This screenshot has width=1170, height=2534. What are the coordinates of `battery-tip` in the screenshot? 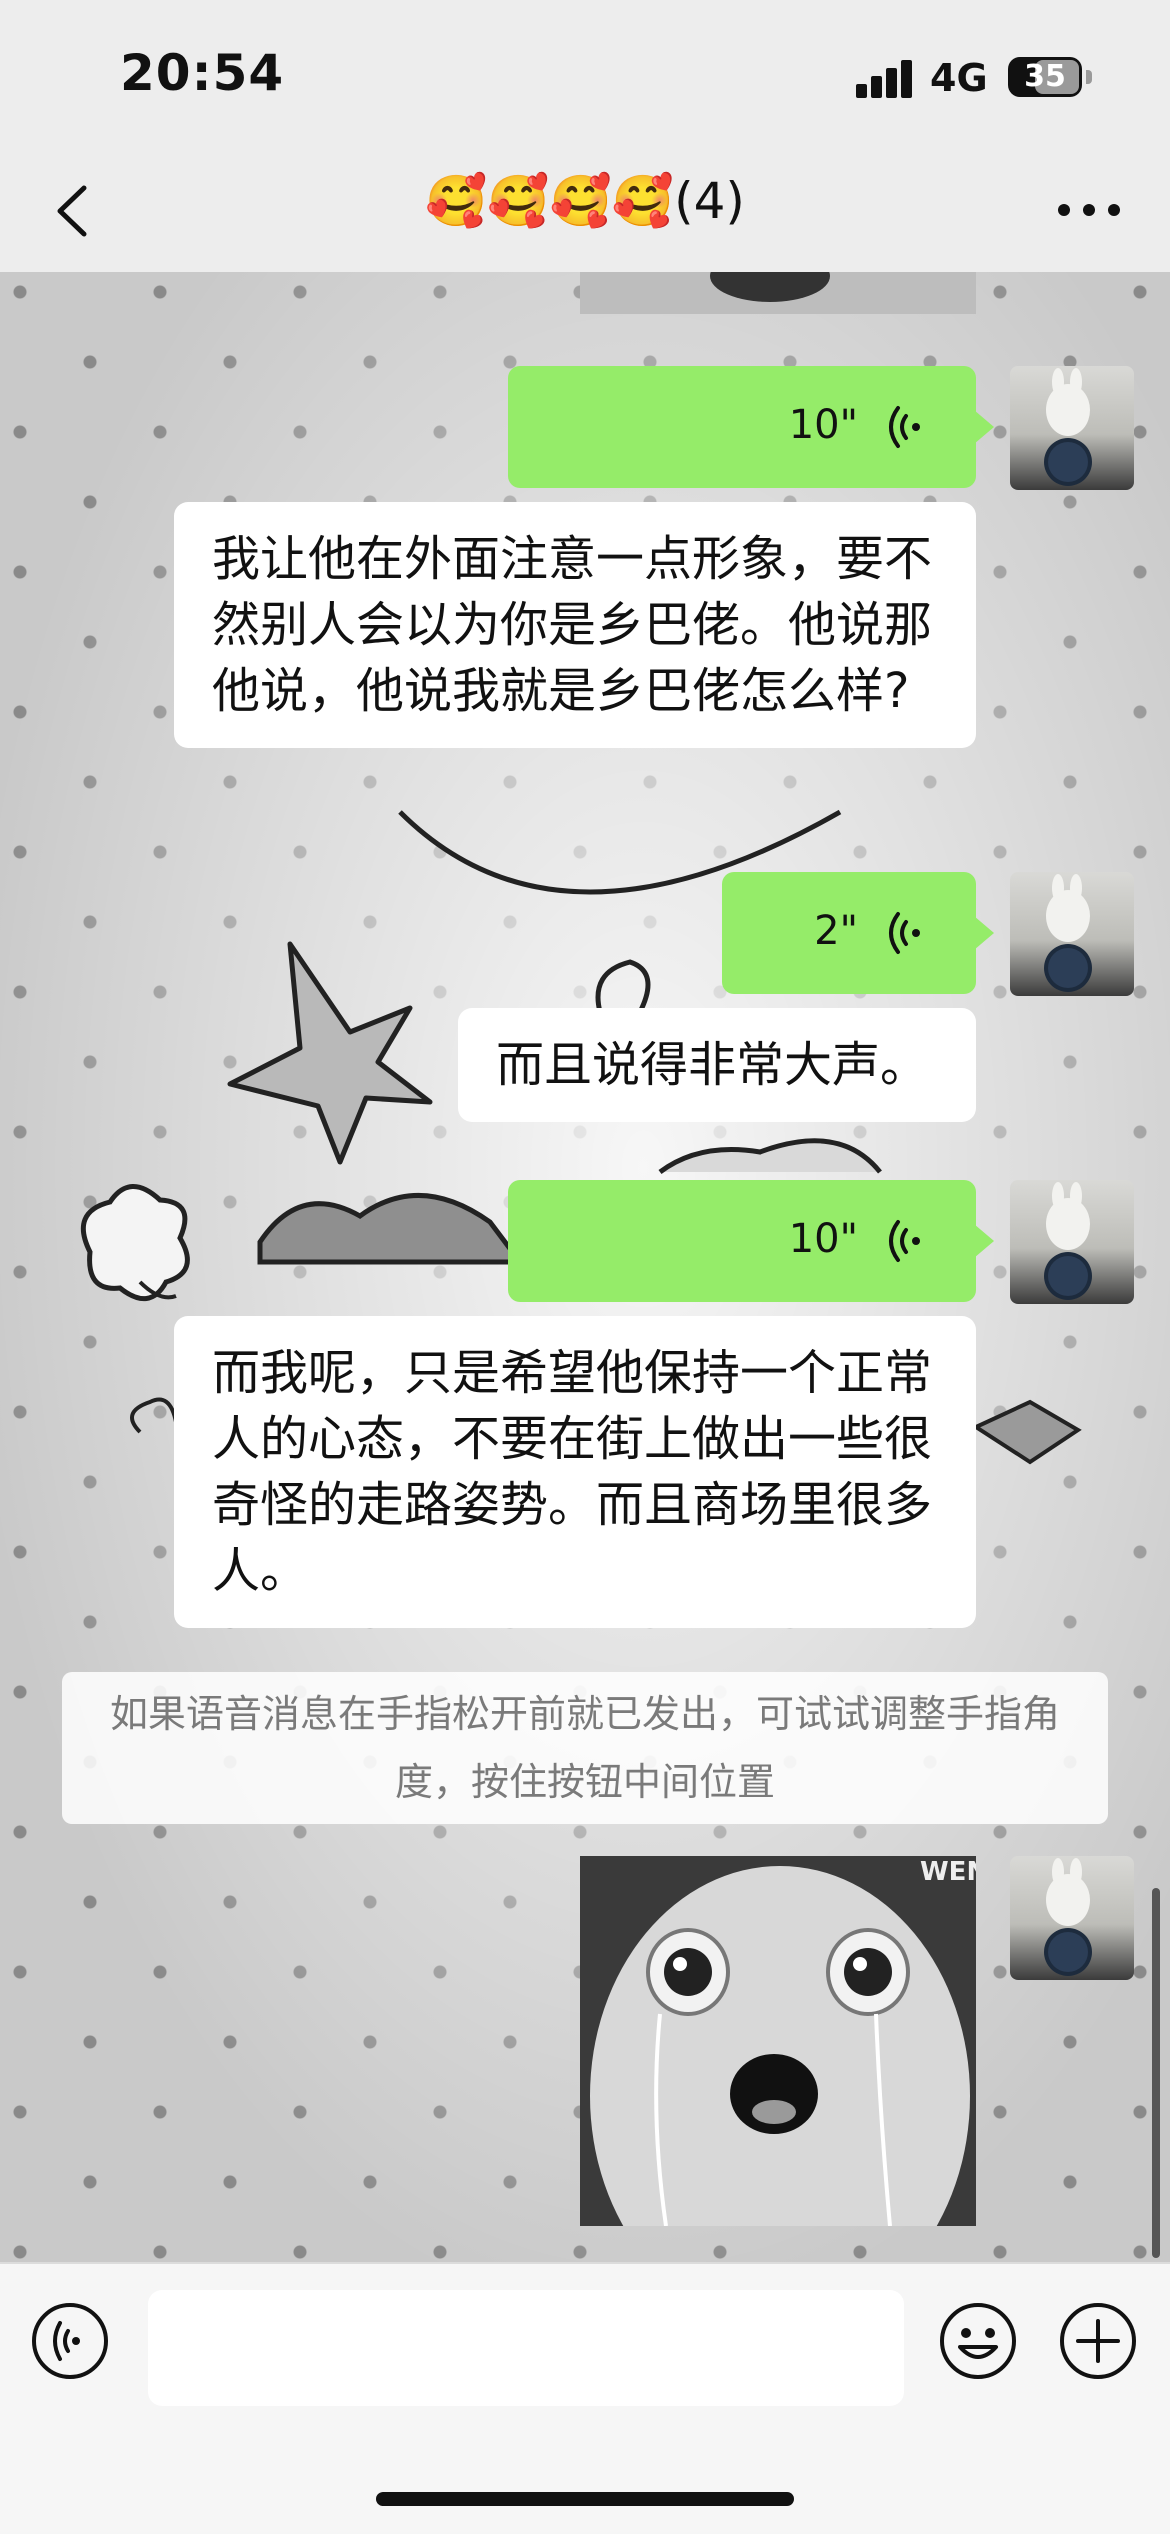 It's located at (1089, 77).